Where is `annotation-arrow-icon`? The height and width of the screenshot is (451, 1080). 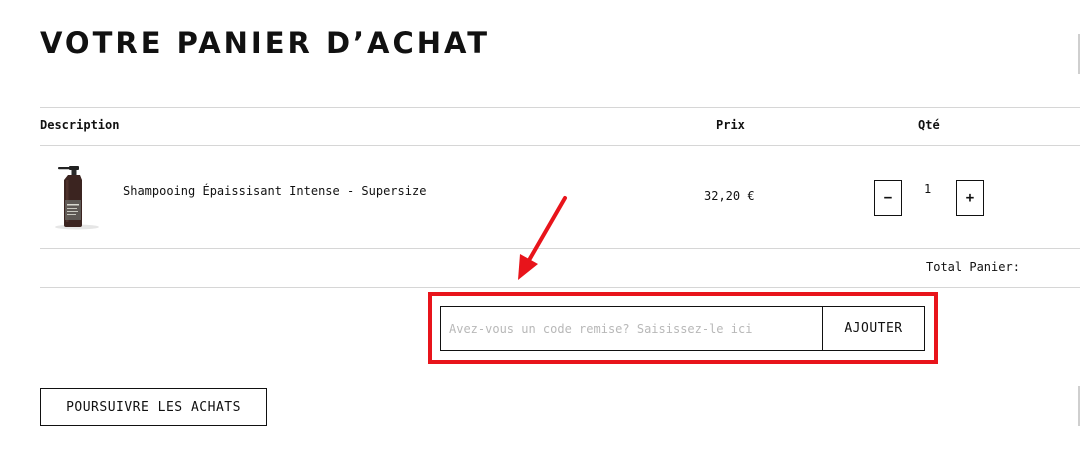 annotation-arrow-icon is located at coordinates (542, 238).